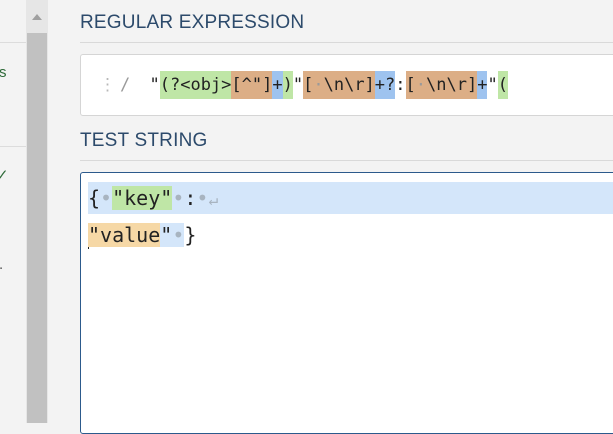  Describe the element at coordinates (4, 175) in the screenshot. I see `checkmark-icon: ✓` at that location.